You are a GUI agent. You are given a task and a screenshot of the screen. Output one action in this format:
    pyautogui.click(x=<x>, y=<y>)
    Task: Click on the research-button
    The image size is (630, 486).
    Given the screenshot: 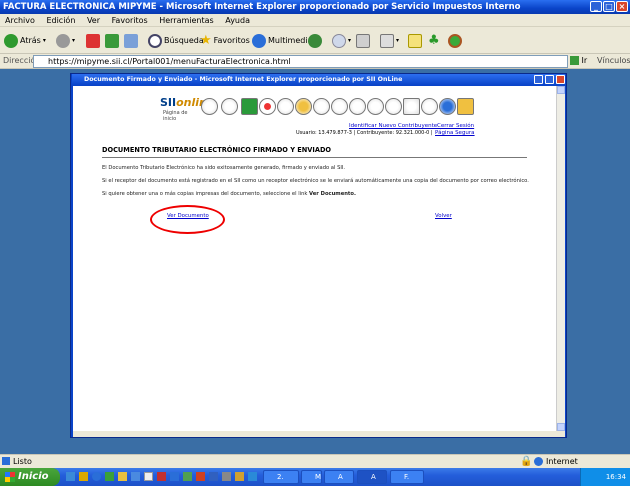 What is the action you would take?
    pyautogui.click(x=455, y=40)
    